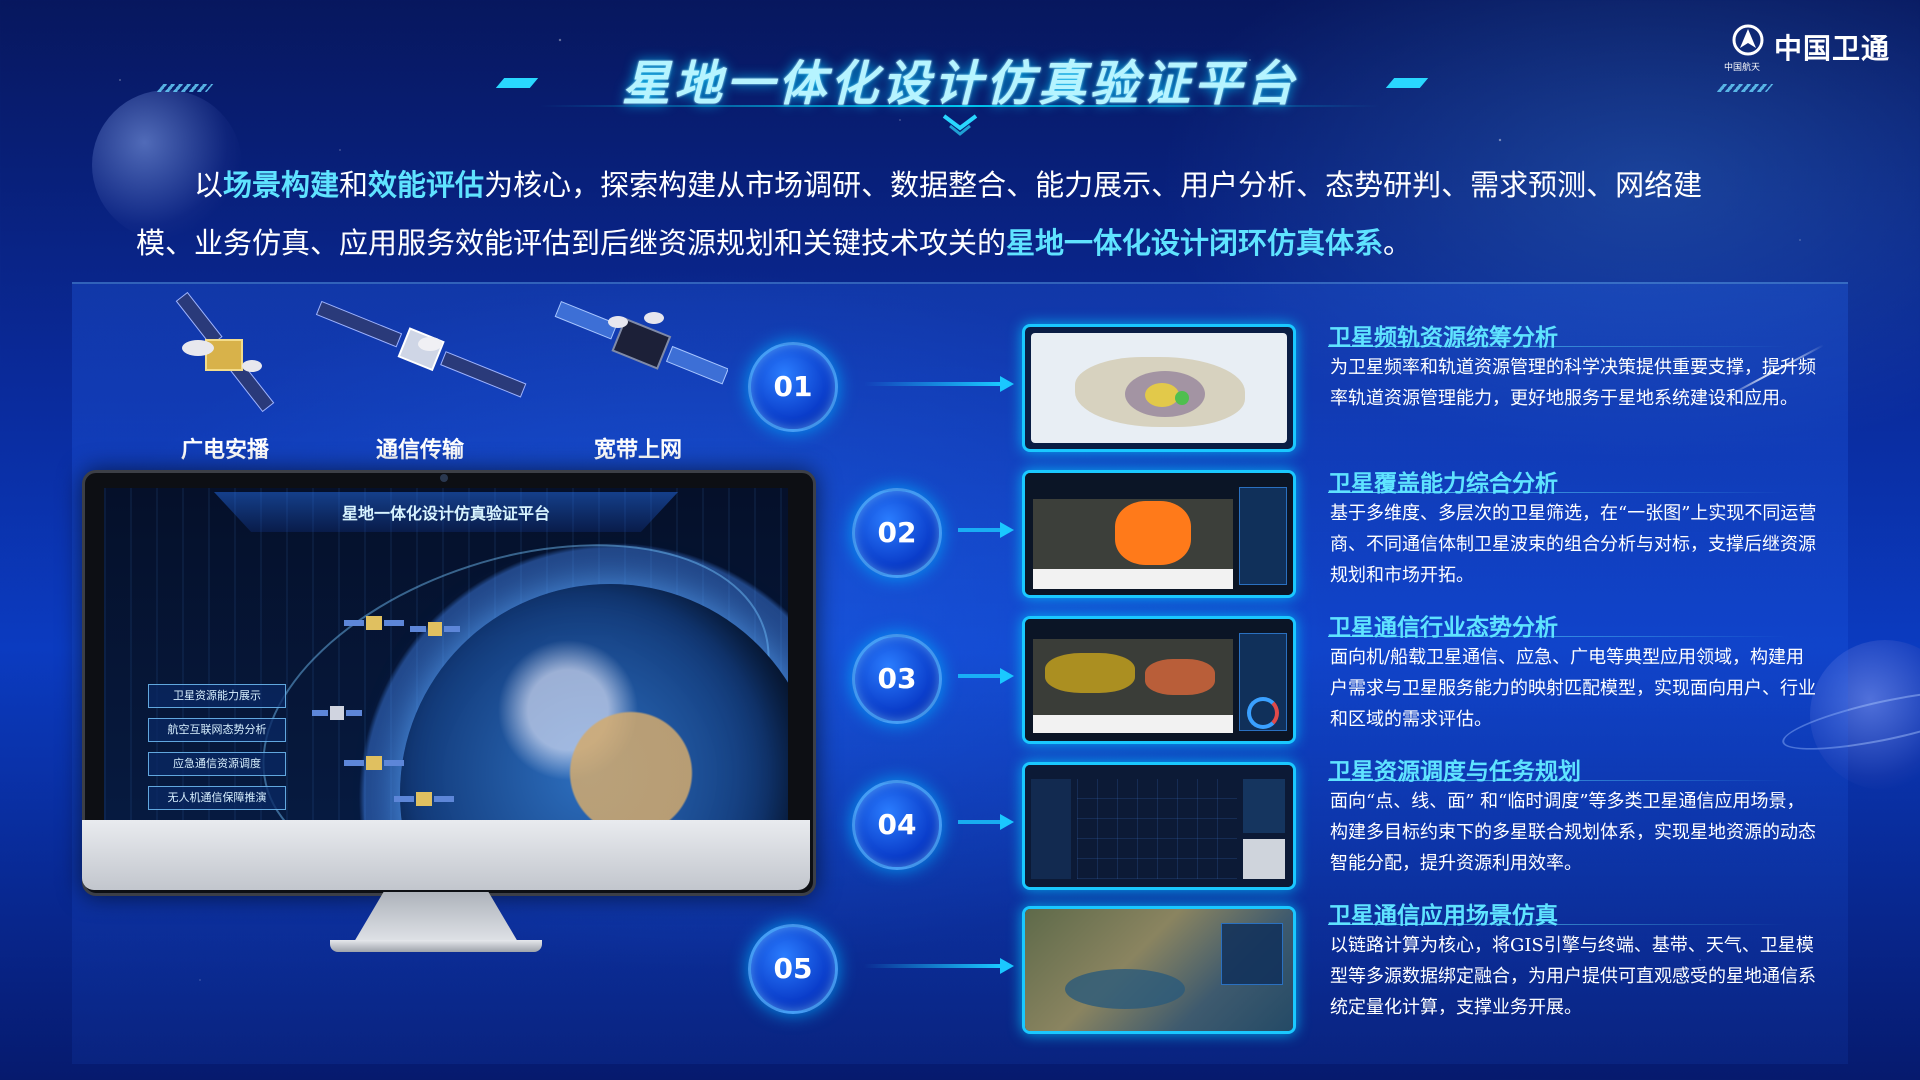 This screenshot has width=1920, height=1080. What do you see at coordinates (959, 84) in the screenshot?
I see `page-title: 星地一体化设计仿真验证平台` at bounding box center [959, 84].